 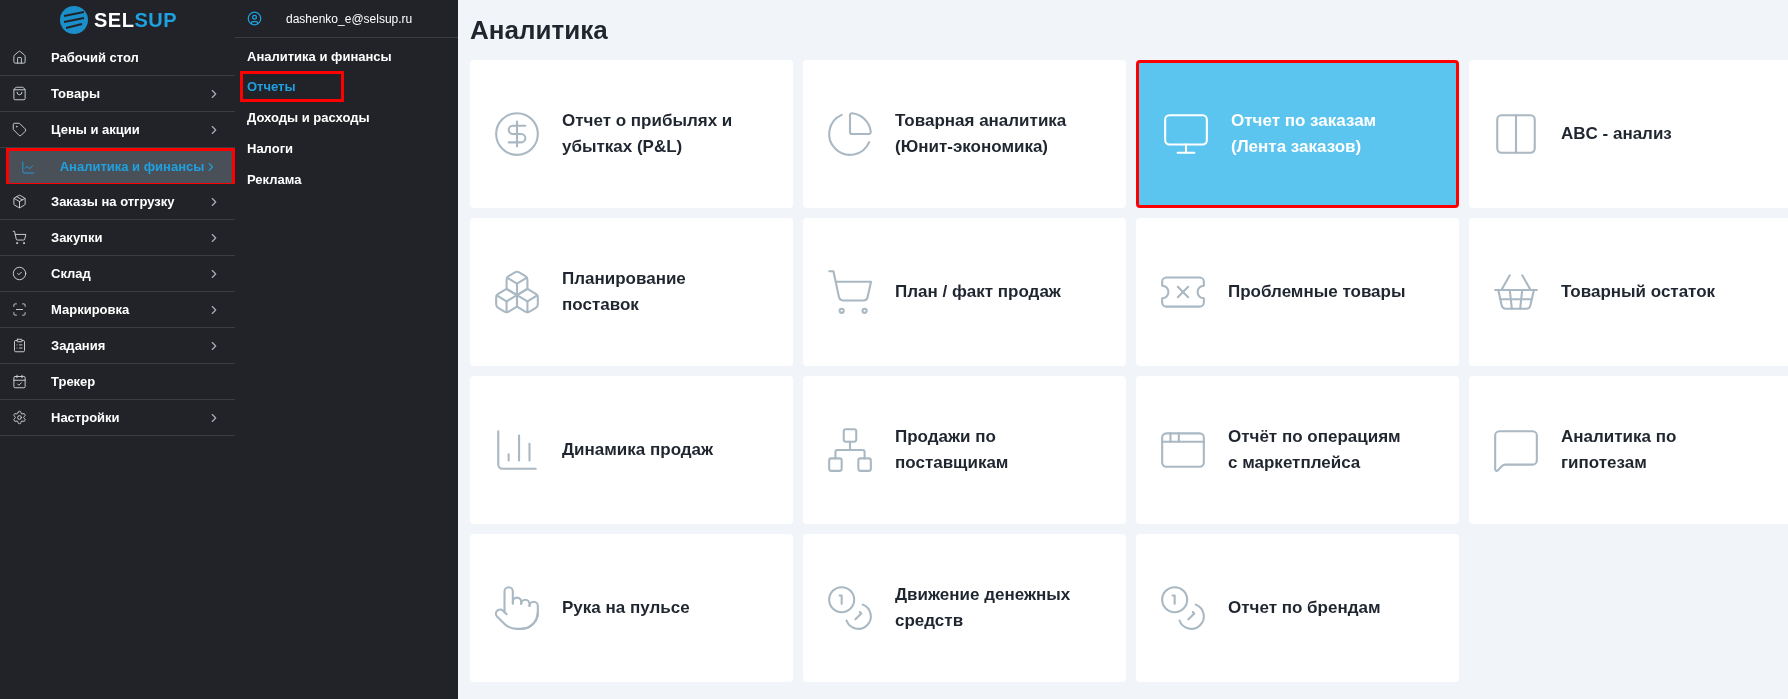 What do you see at coordinates (648, 134) in the screenshot?
I see `card-title: Отчет о прибылях и убытках (P&L)` at bounding box center [648, 134].